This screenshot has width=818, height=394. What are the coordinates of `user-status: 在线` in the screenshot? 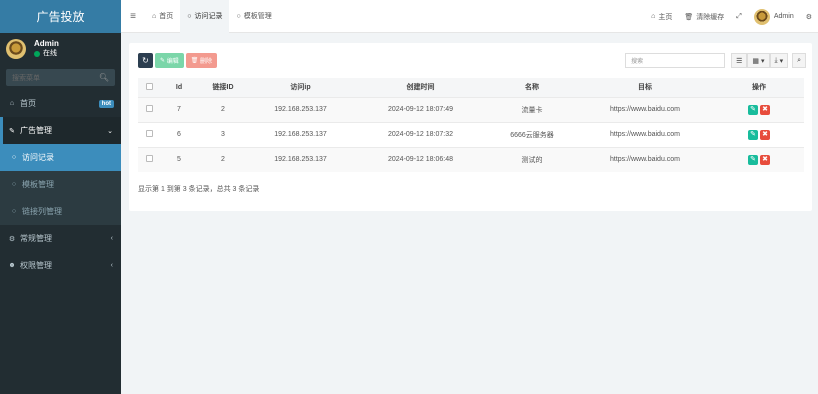 It's located at (46, 54).